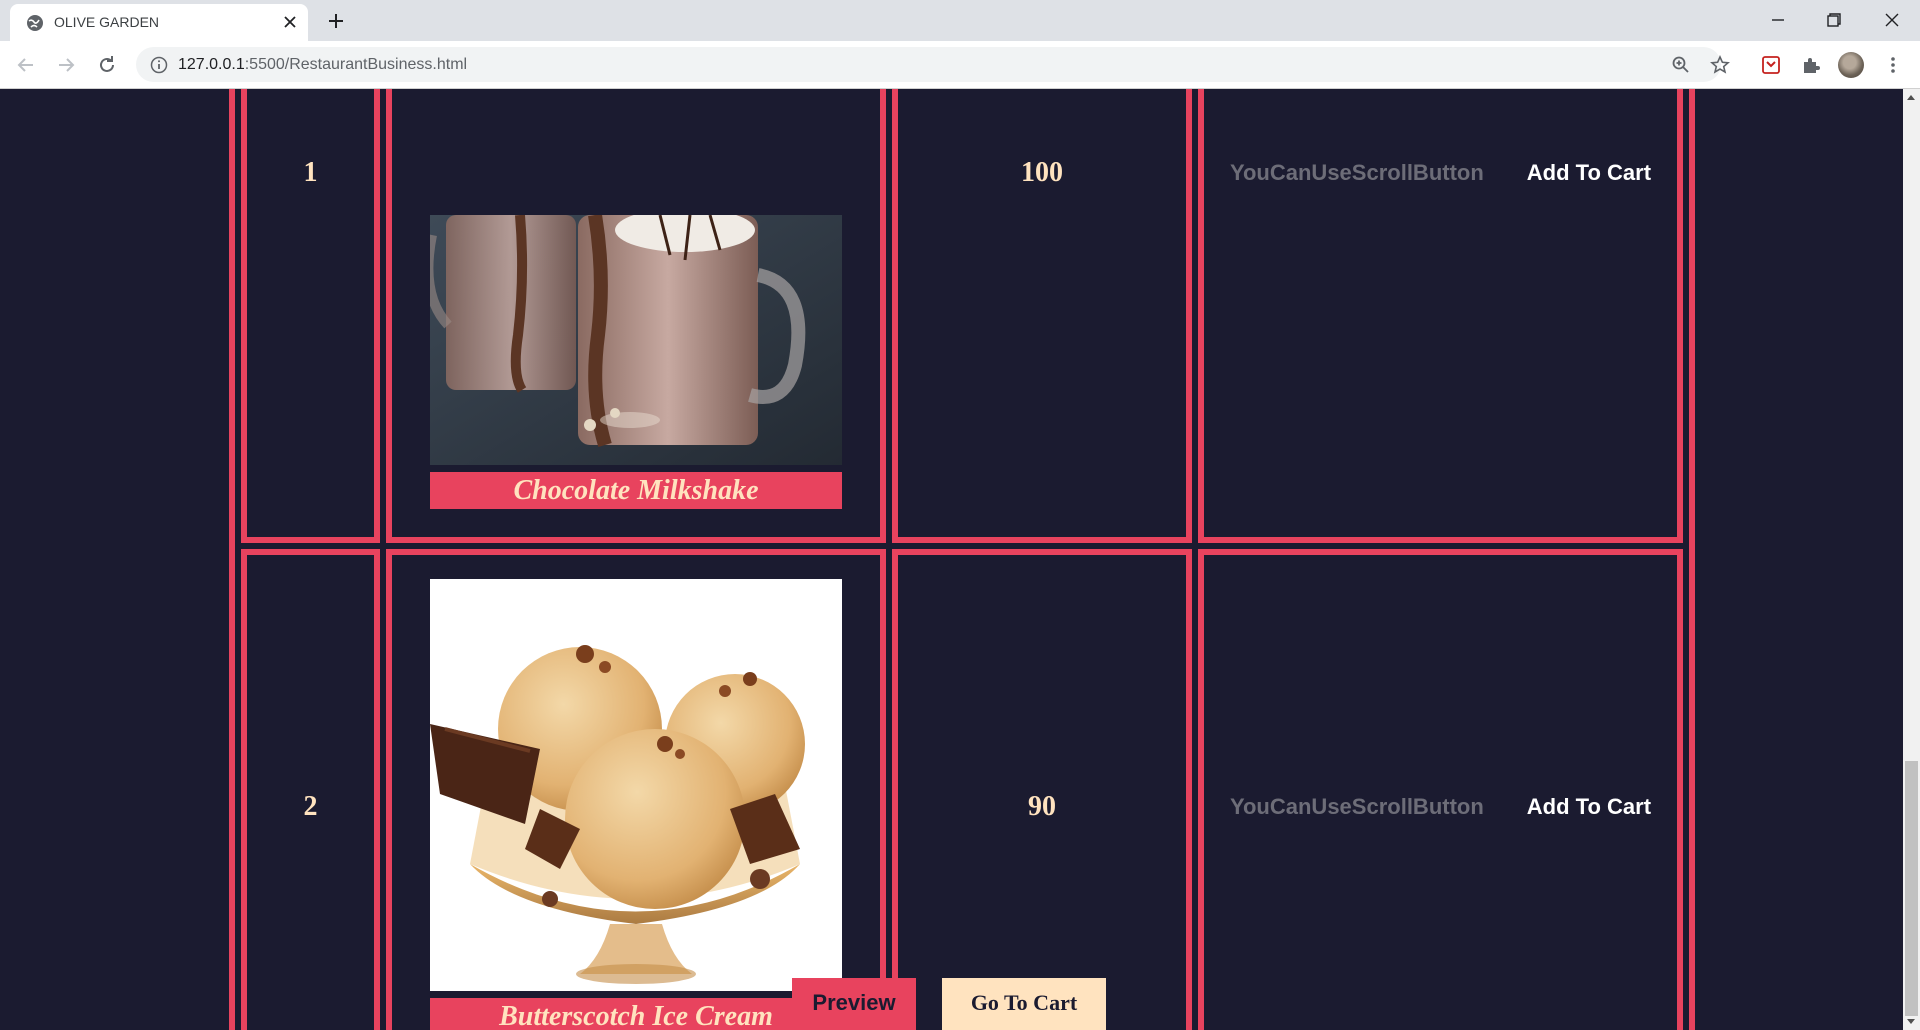 Image resolution: width=1920 pixels, height=1030 pixels. Describe the element at coordinates (1042, 806) in the screenshot. I see `item-price: 90` at that location.